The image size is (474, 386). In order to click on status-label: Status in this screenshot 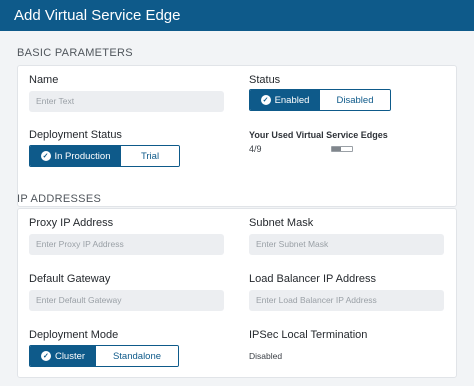, I will do `click(265, 80)`.